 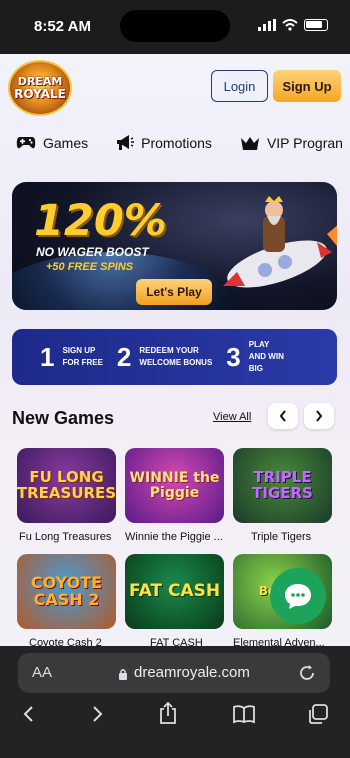 I want to click on step-2-line2: WELCOME BONUS, so click(x=176, y=362).